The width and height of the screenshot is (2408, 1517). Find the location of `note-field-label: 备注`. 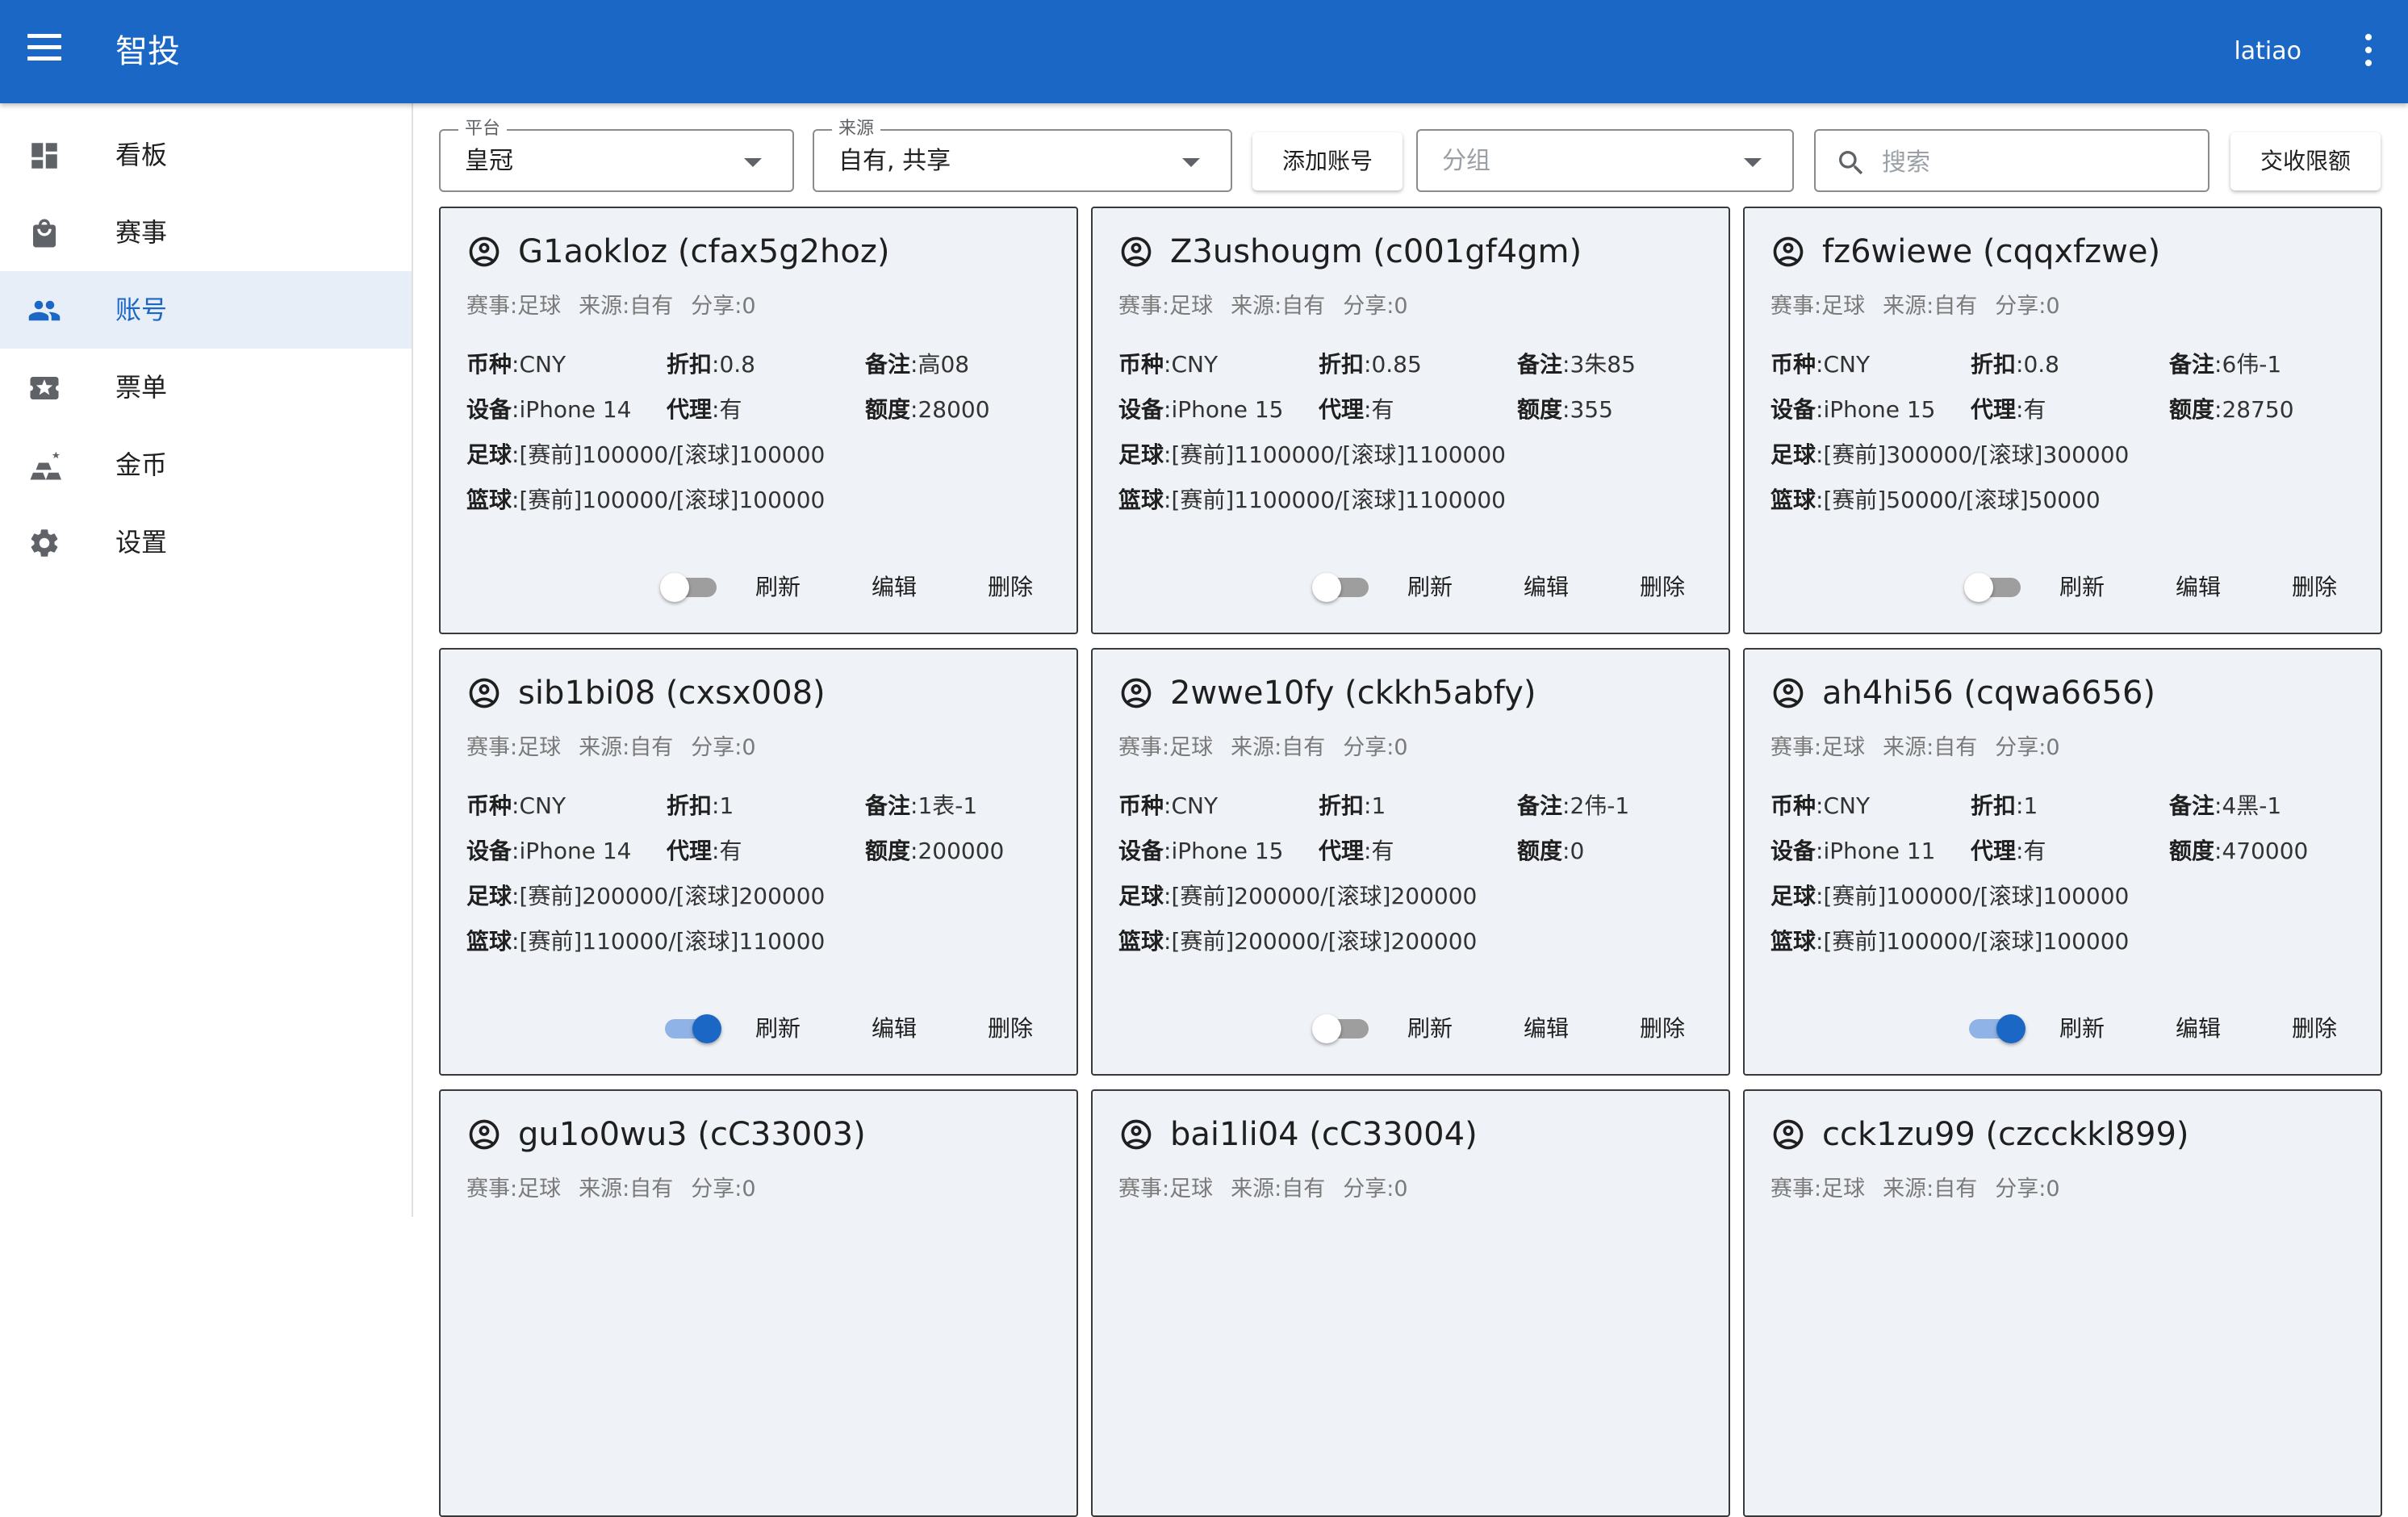

note-field-label: 备注 is located at coordinates (1540, 805).